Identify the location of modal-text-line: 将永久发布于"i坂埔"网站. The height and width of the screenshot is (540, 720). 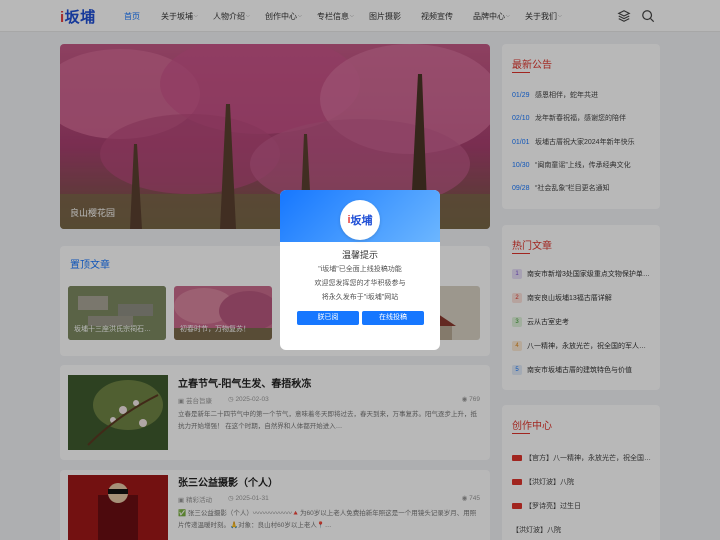
(360, 297).